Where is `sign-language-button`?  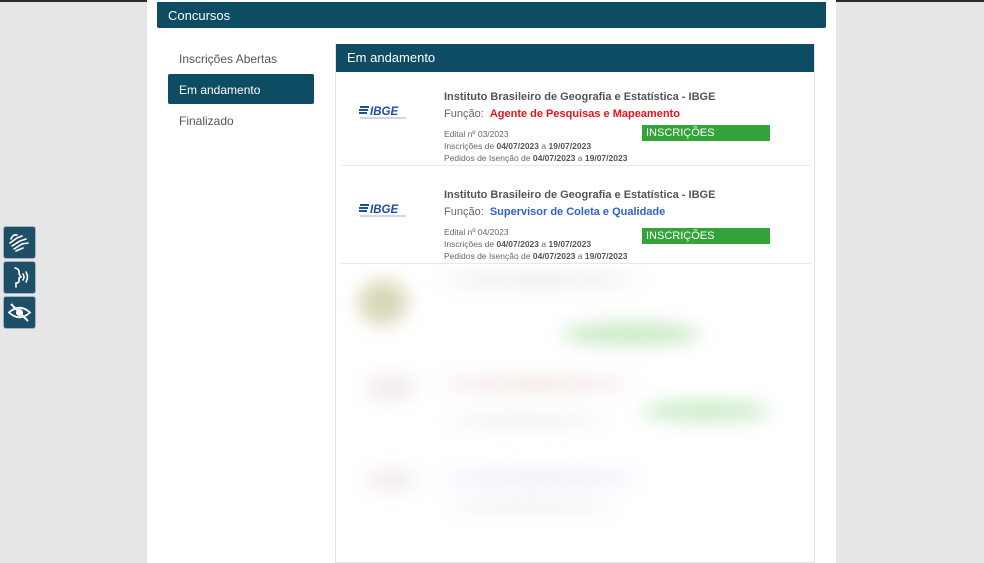
sign-language-button is located at coordinates (19, 242).